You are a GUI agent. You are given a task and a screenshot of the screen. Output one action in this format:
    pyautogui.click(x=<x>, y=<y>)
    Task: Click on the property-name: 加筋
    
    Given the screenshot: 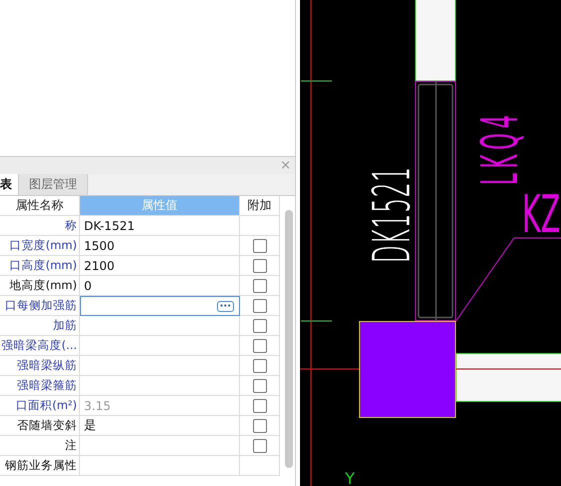 What is the action you would take?
    pyautogui.click(x=65, y=325)
    